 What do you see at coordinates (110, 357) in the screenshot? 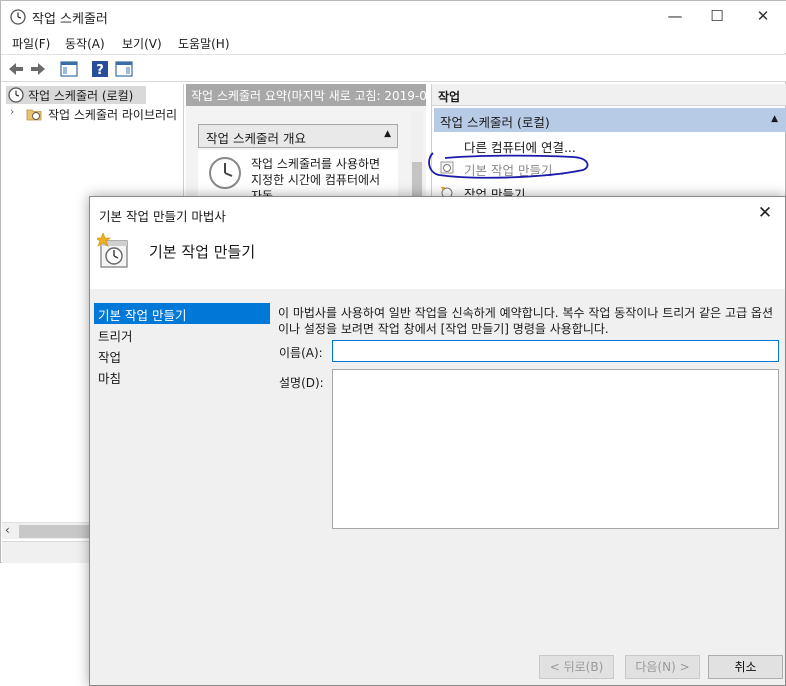
I see `step-action: 작업` at bounding box center [110, 357].